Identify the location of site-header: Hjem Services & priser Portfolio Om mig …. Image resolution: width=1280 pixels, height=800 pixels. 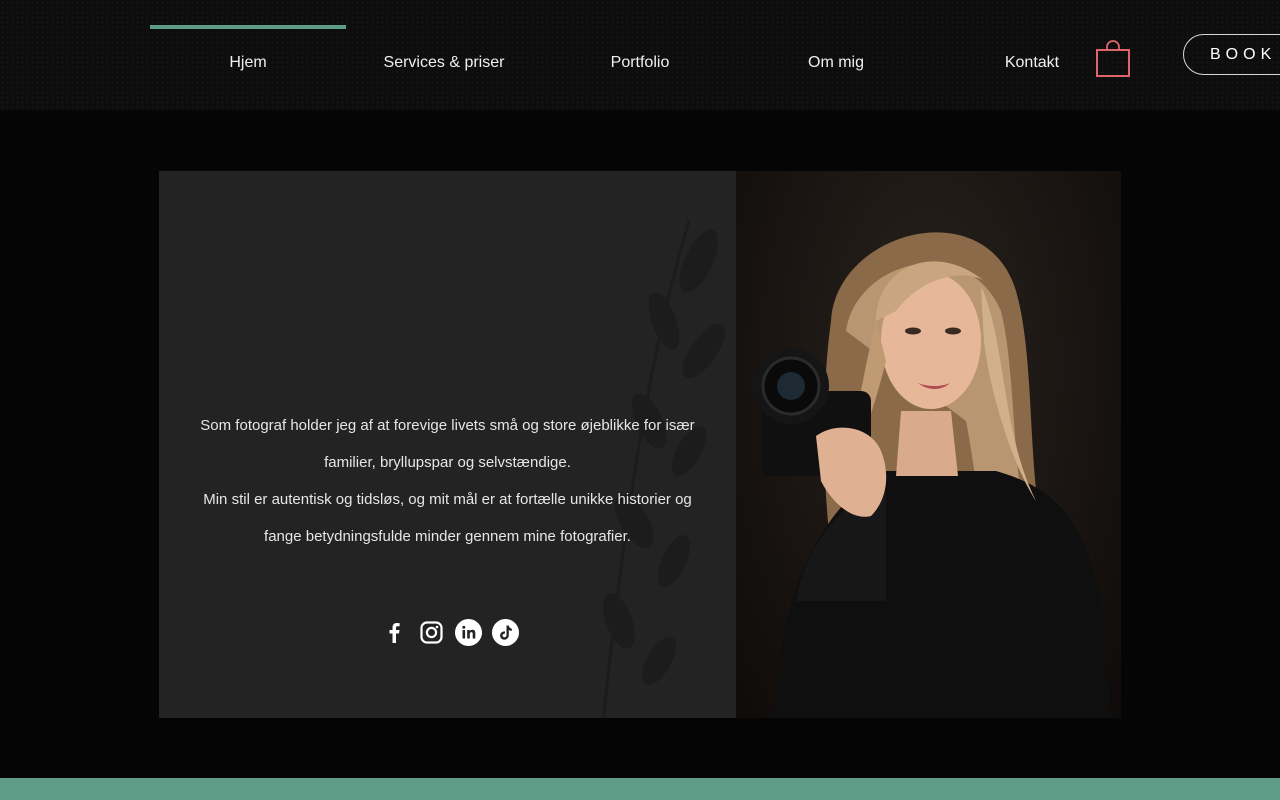
(640, 55).